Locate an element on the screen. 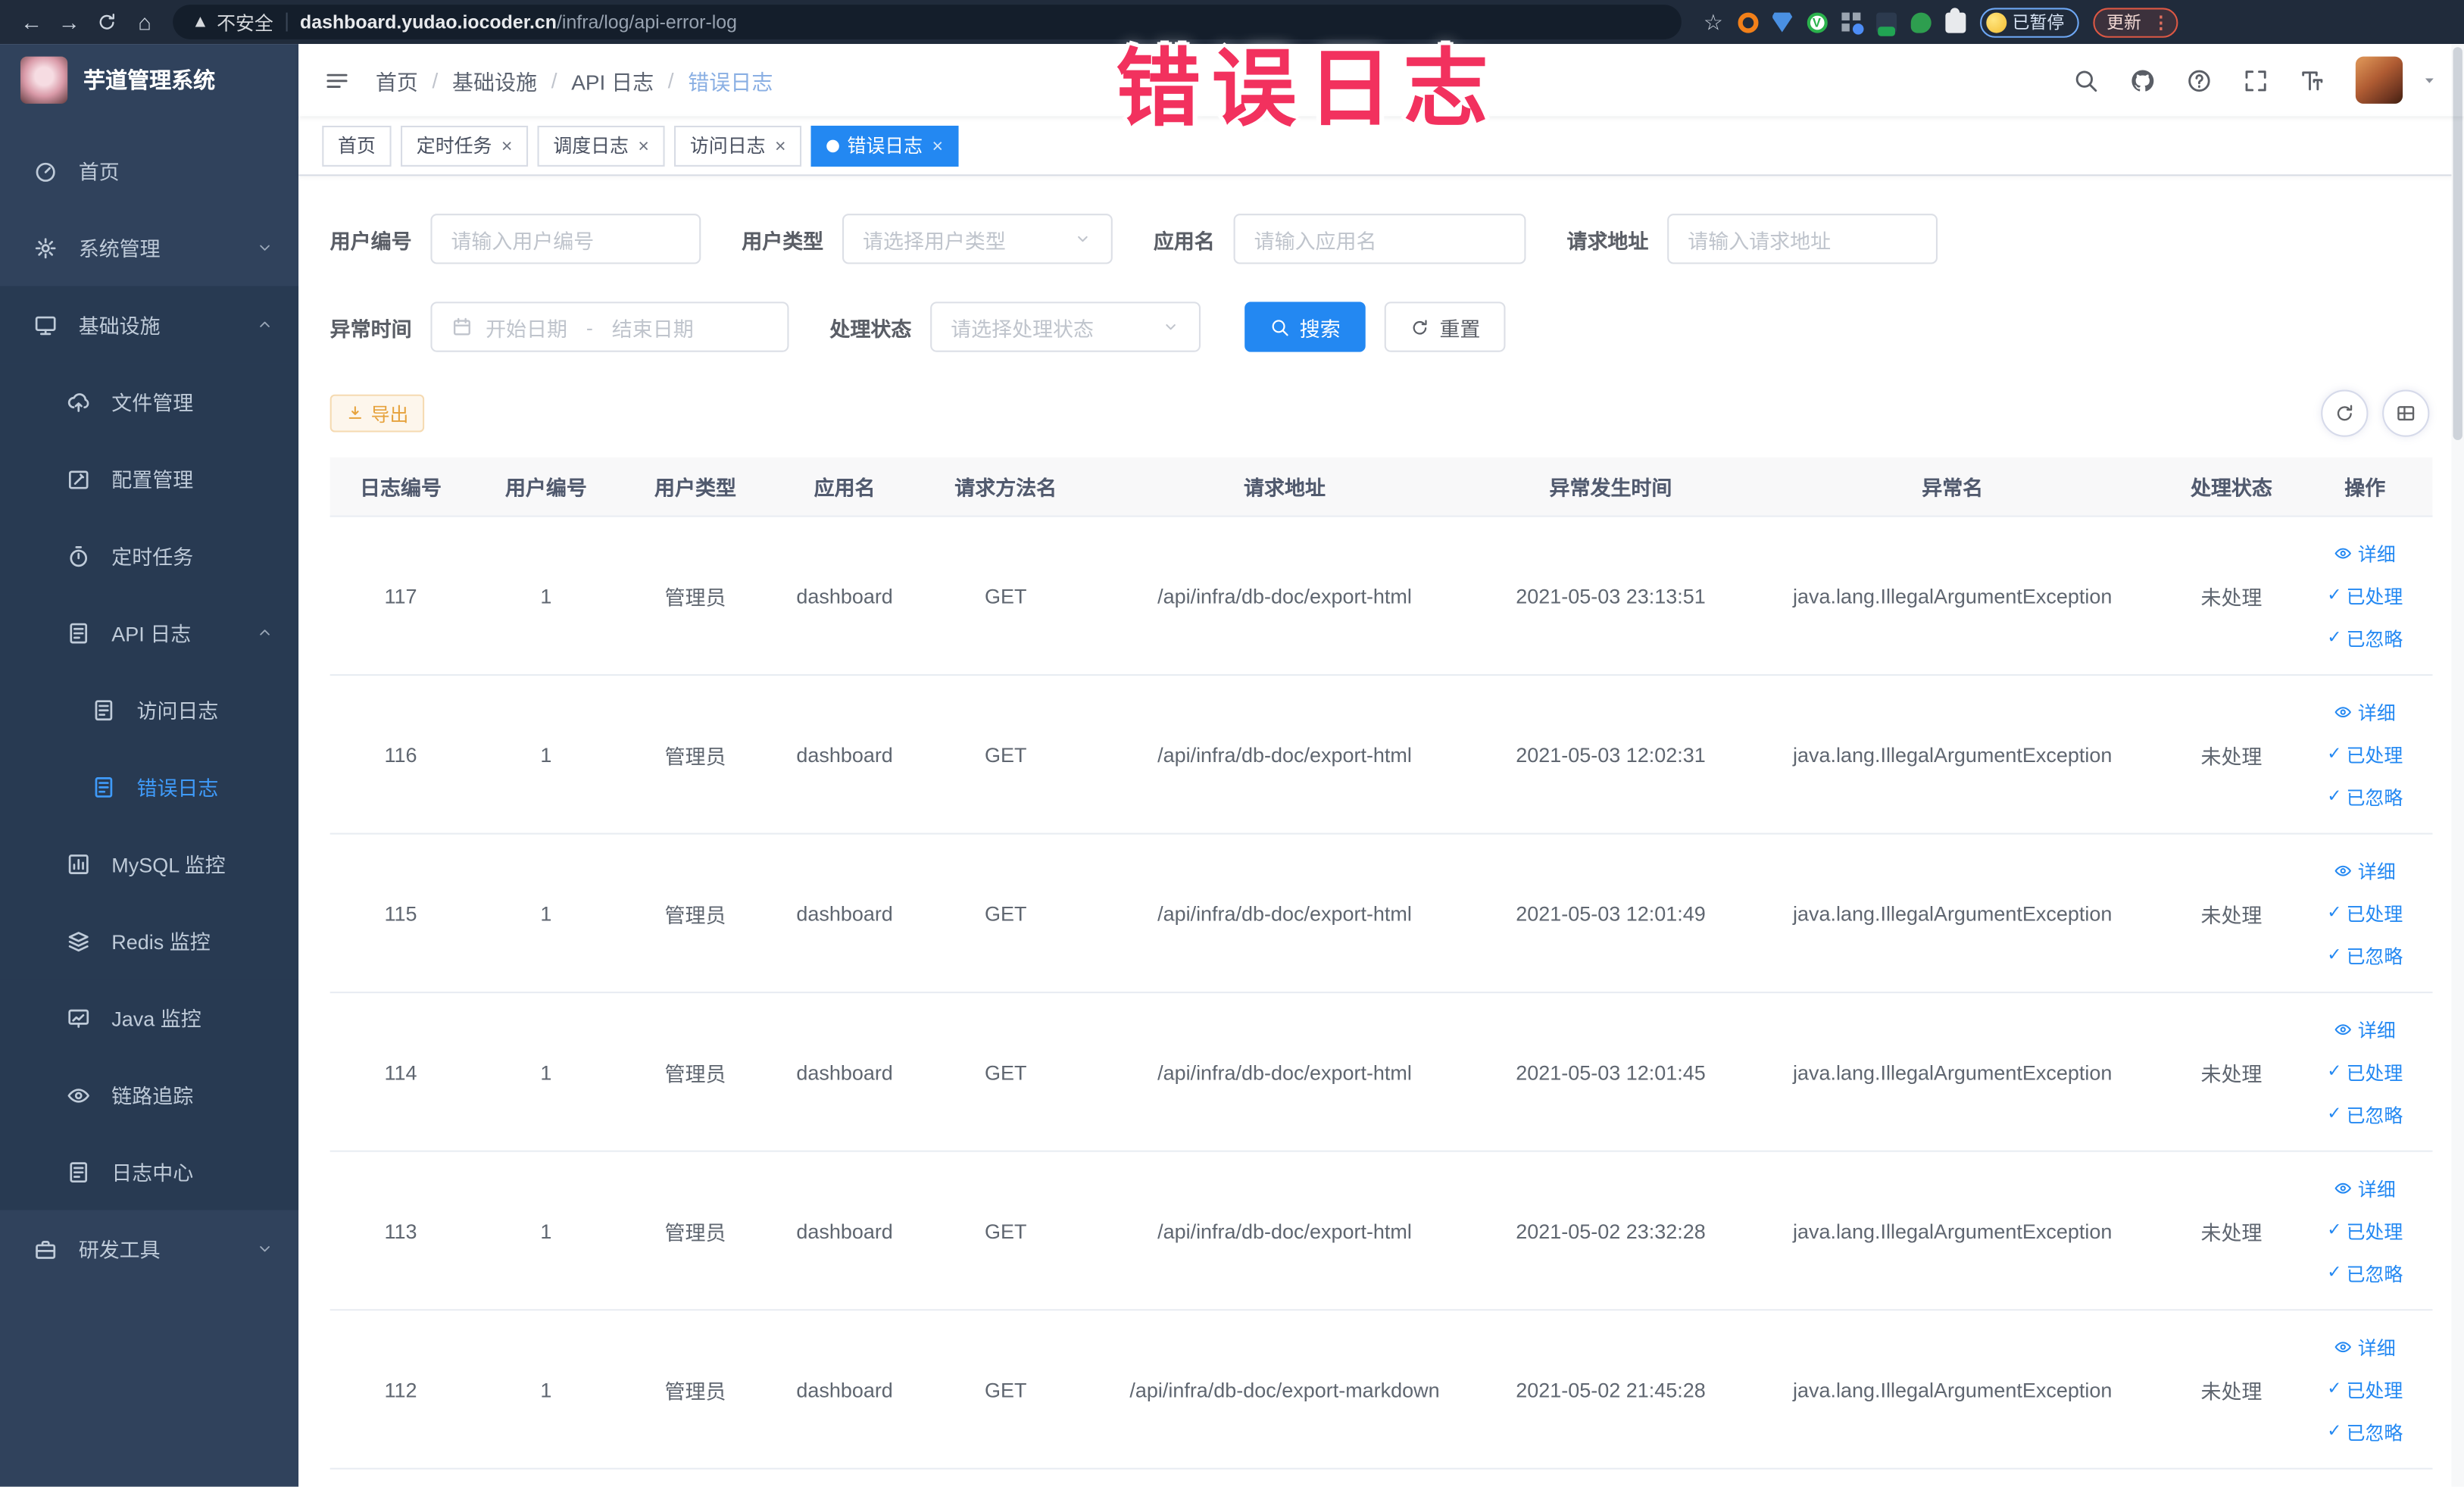 The image size is (2464, 1487). sidebar-item-redis: Redis 监控 is located at coordinates (149, 940).